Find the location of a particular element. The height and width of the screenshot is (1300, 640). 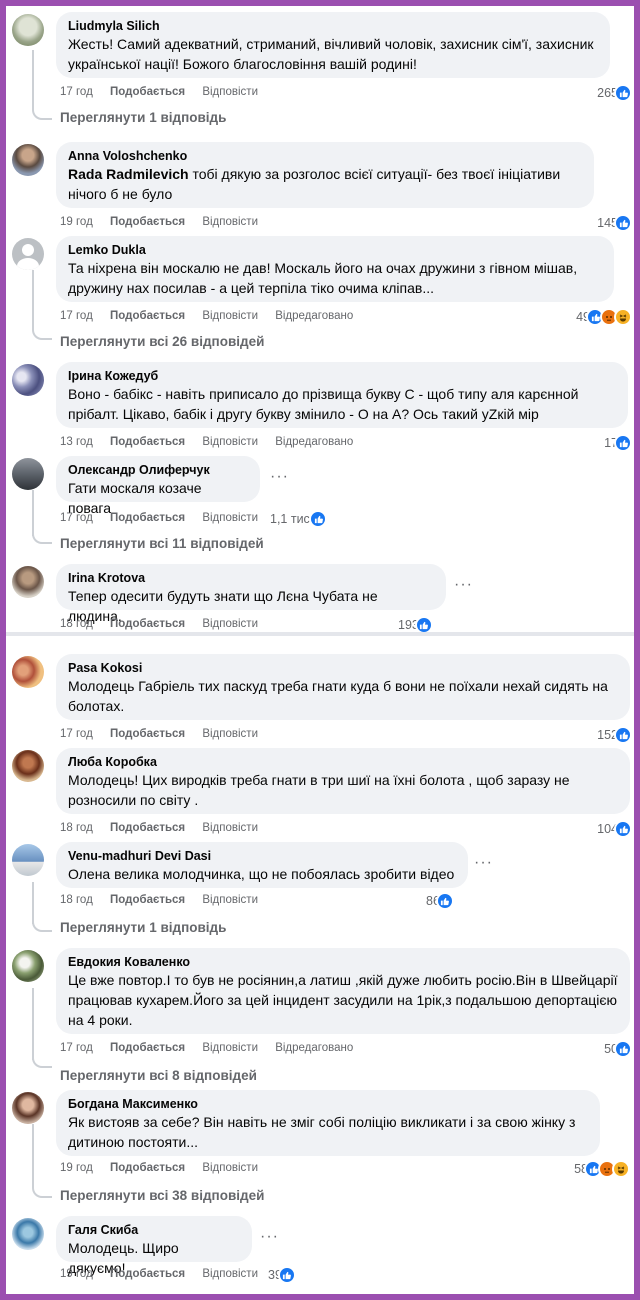

comment-author: Anna Voloshchenko is located at coordinates (325, 156).